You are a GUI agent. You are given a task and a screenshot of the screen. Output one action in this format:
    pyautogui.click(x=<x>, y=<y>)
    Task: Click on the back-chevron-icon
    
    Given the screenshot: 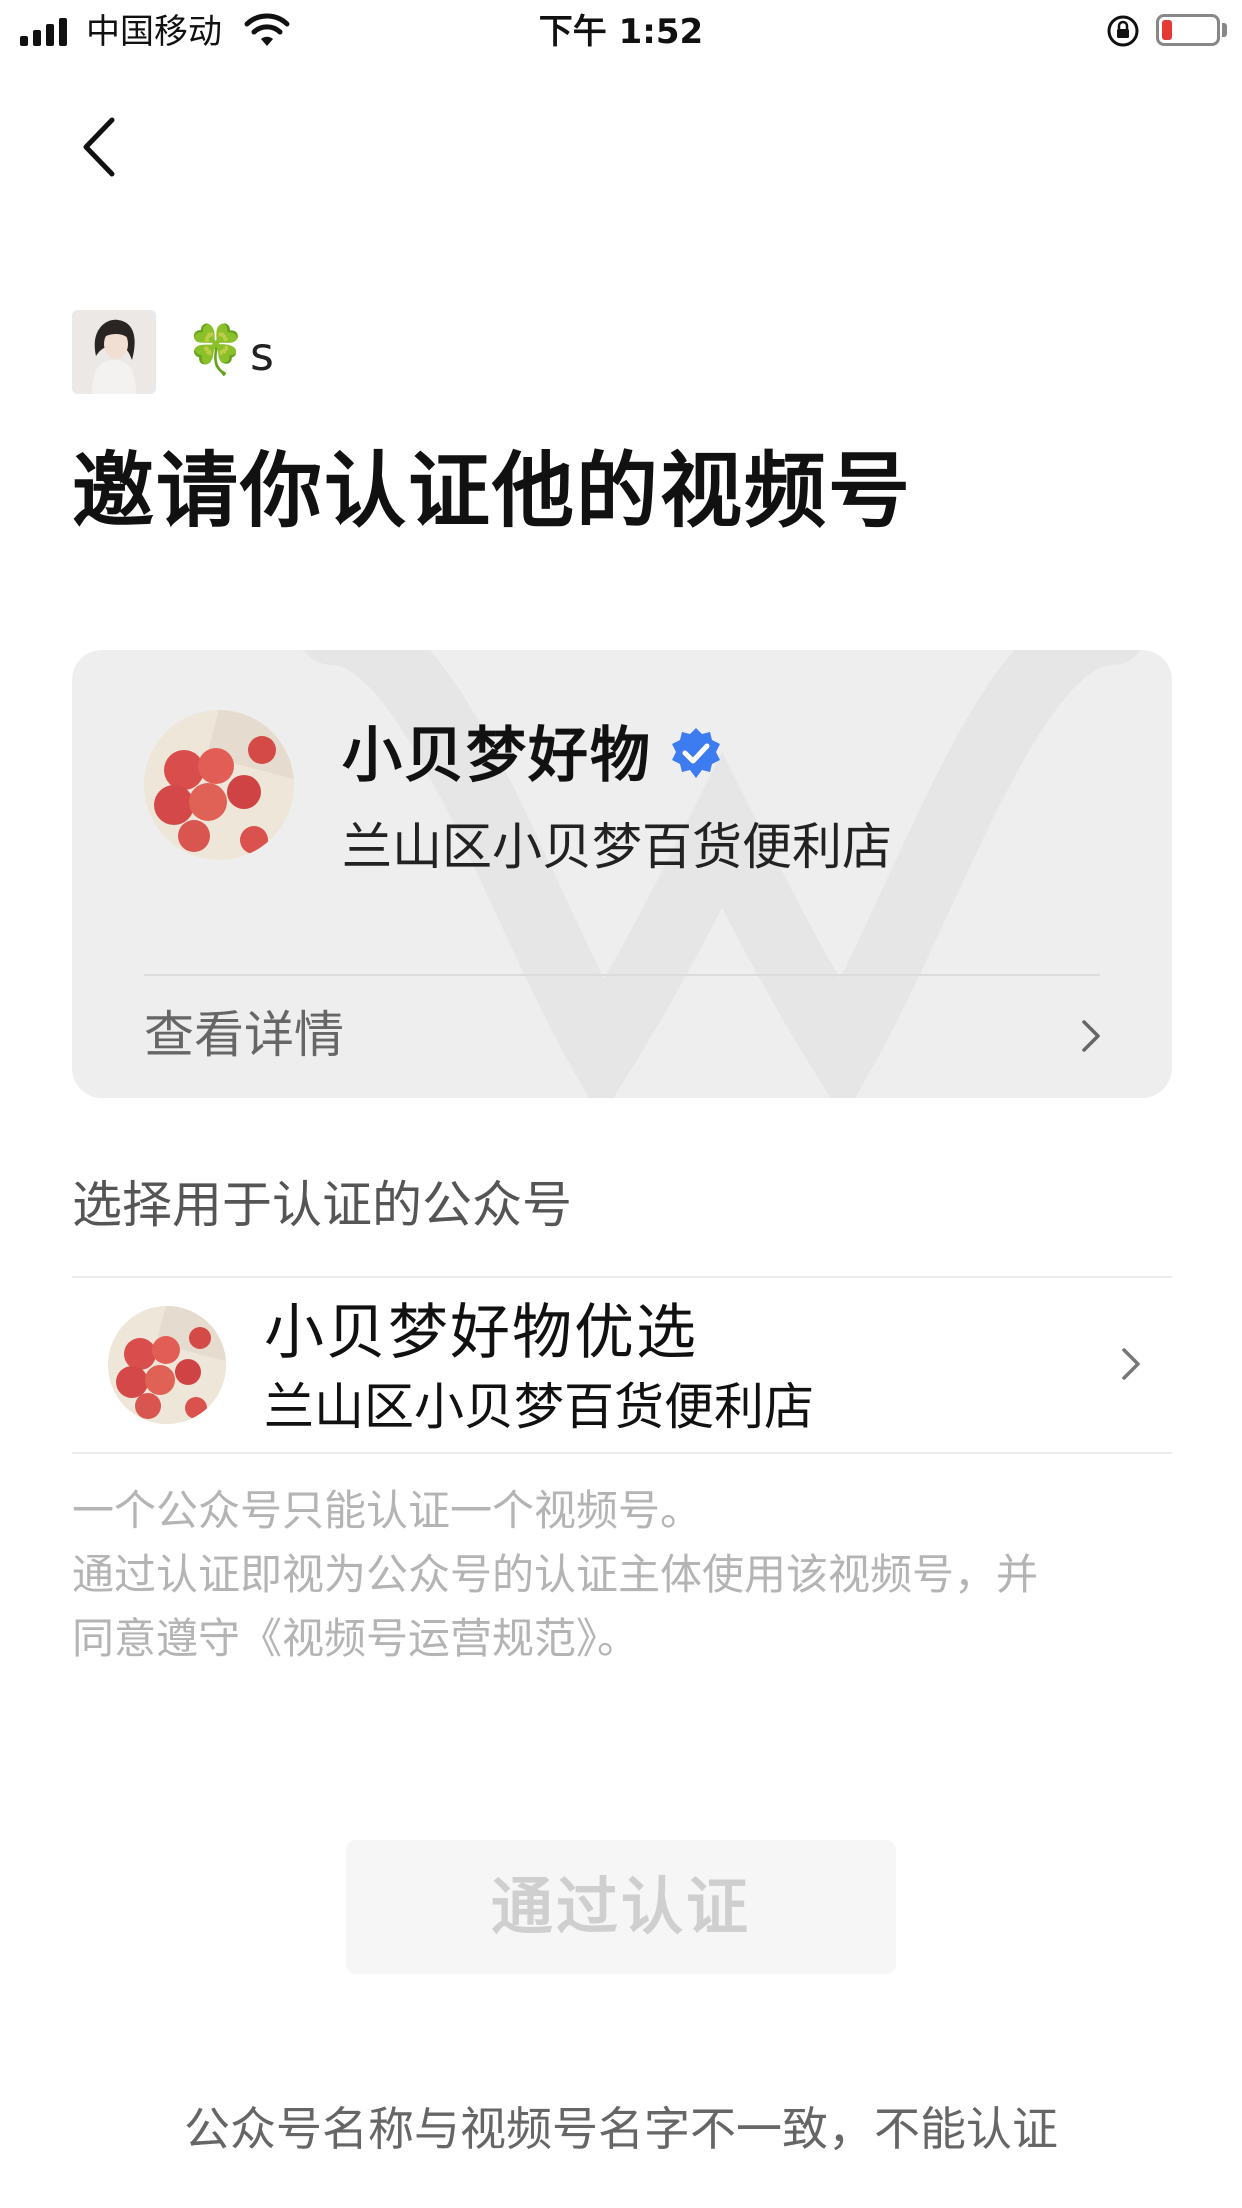 What is the action you would take?
    pyautogui.click(x=100, y=147)
    